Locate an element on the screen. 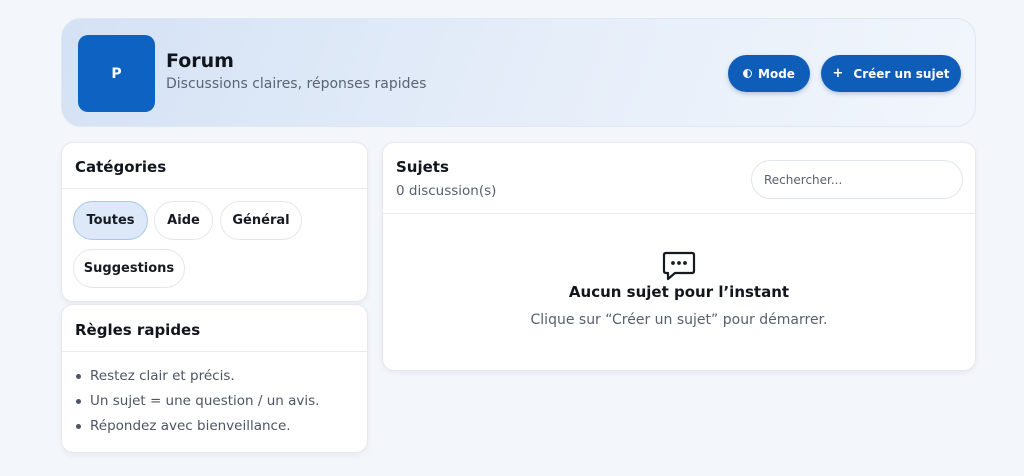 The width and height of the screenshot is (1024, 476). logo: P is located at coordinates (116, 73).